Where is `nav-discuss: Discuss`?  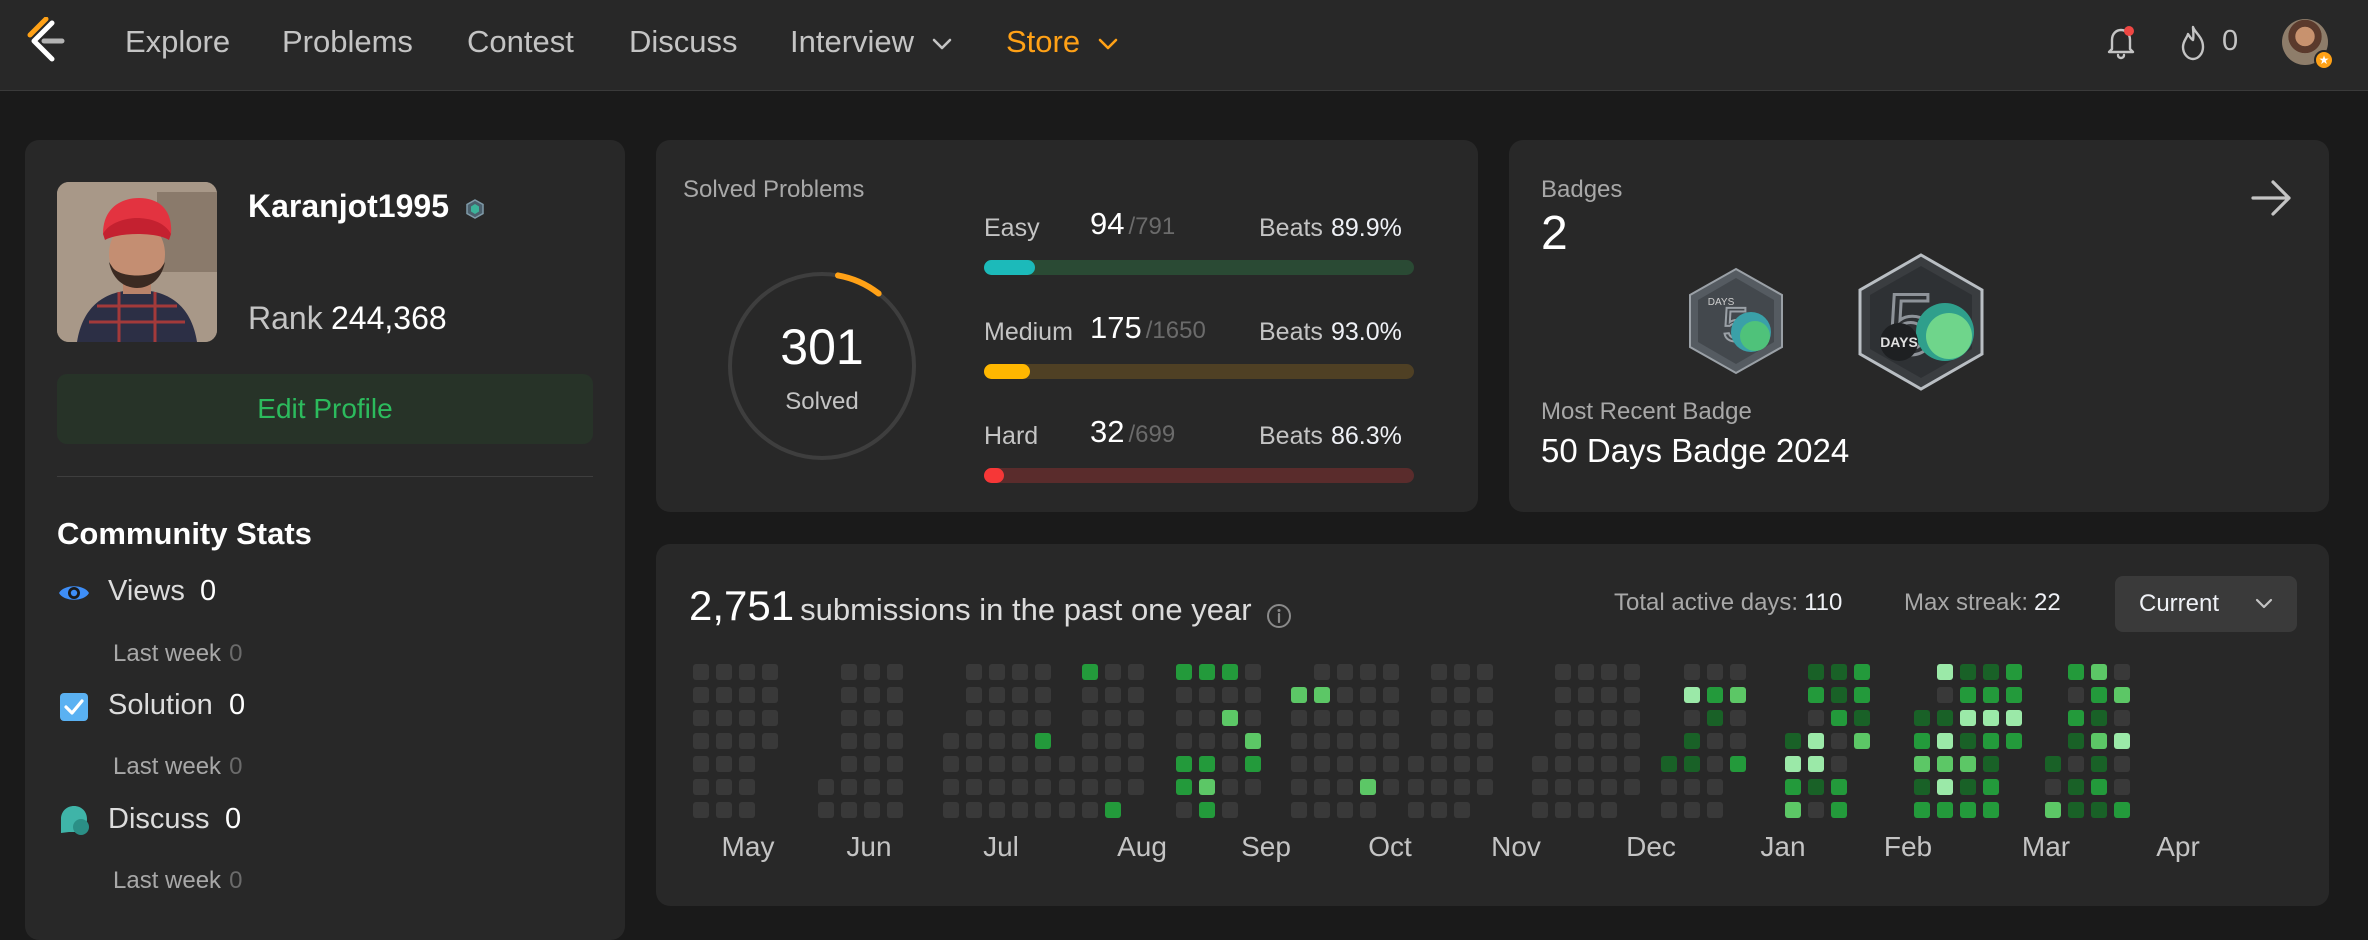 nav-discuss: Discuss is located at coordinates (683, 42).